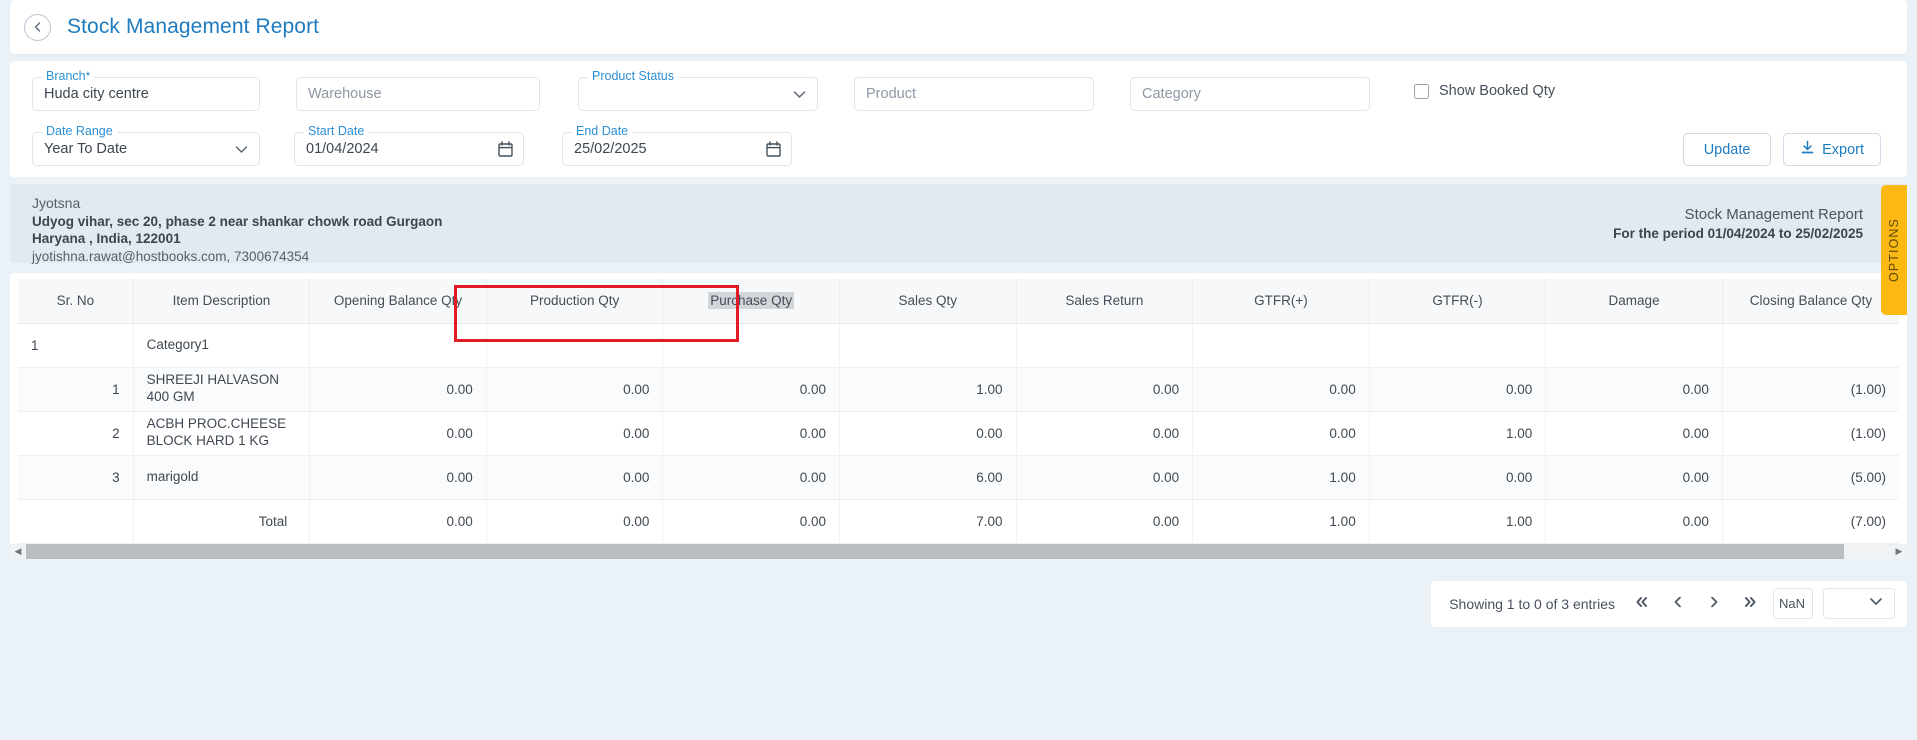 The width and height of the screenshot is (1917, 740). Describe the element at coordinates (1458, 301) in the screenshot. I see `col-gtfr-minus: GTFR(-)` at that location.